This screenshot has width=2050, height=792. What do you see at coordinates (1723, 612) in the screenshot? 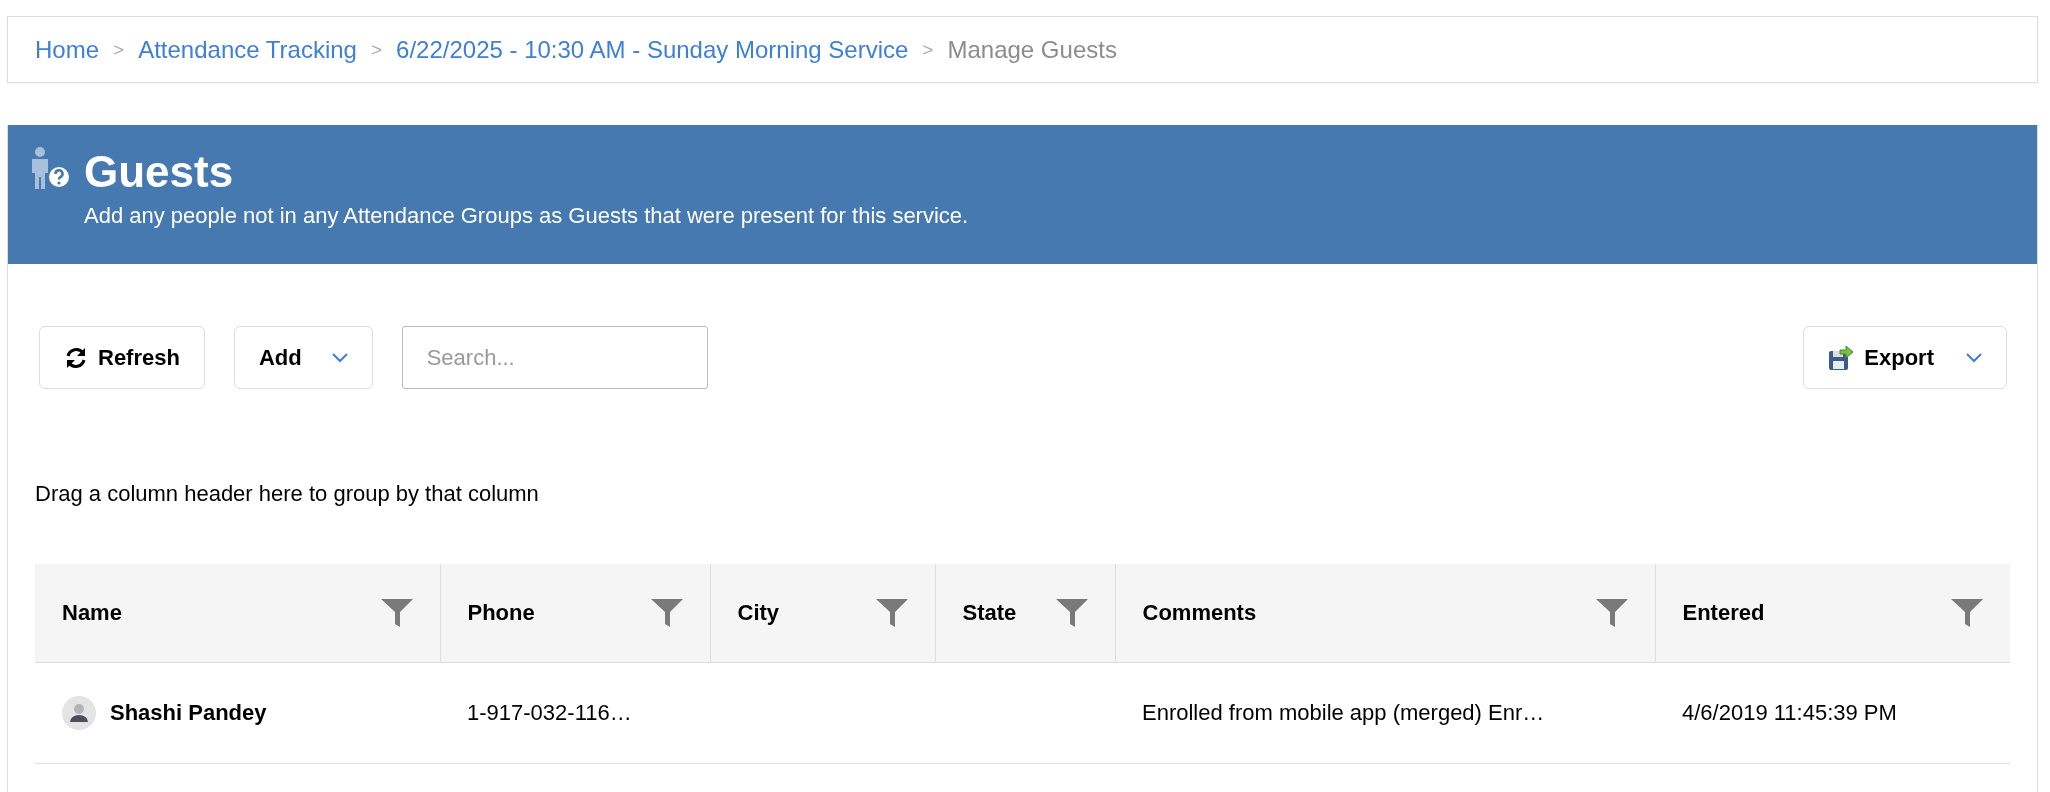
I see `column-header: Entered` at bounding box center [1723, 612].